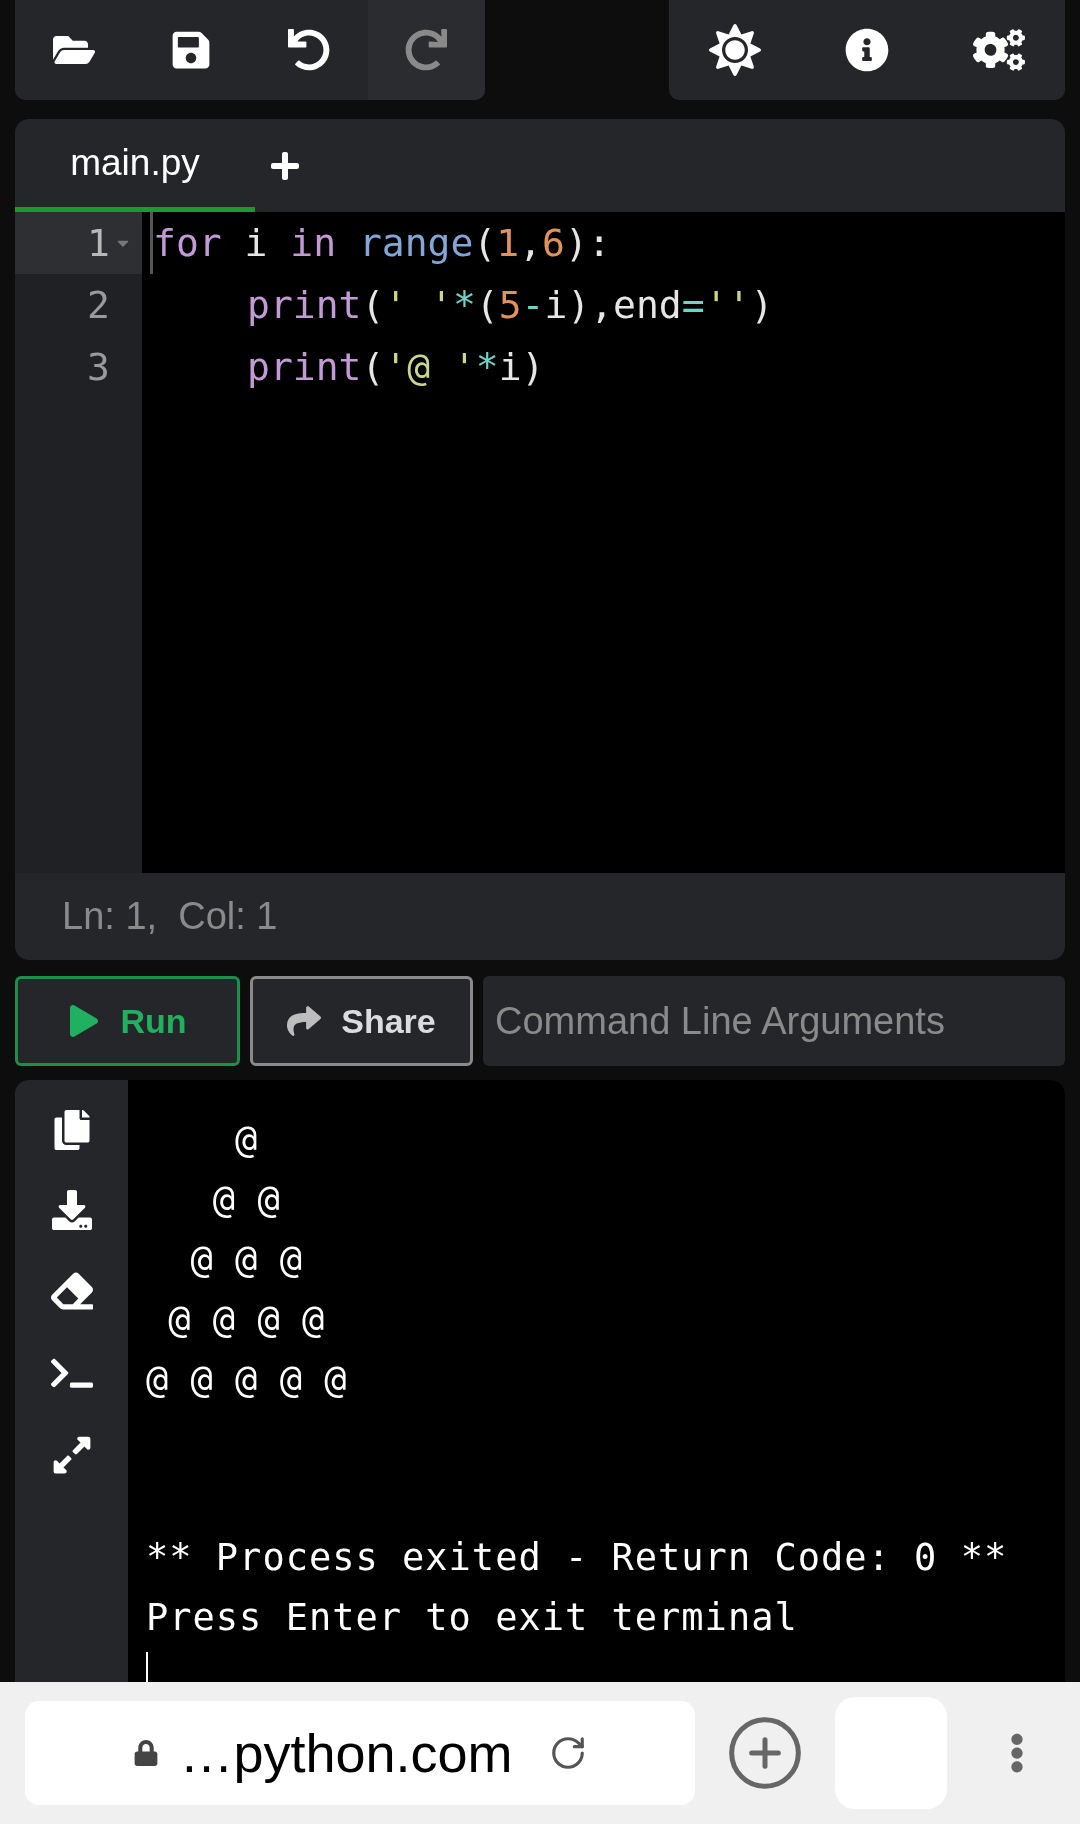  Describe the element at coordinates (735, 50) in the screenshot. I see `sun-icon` at that location.